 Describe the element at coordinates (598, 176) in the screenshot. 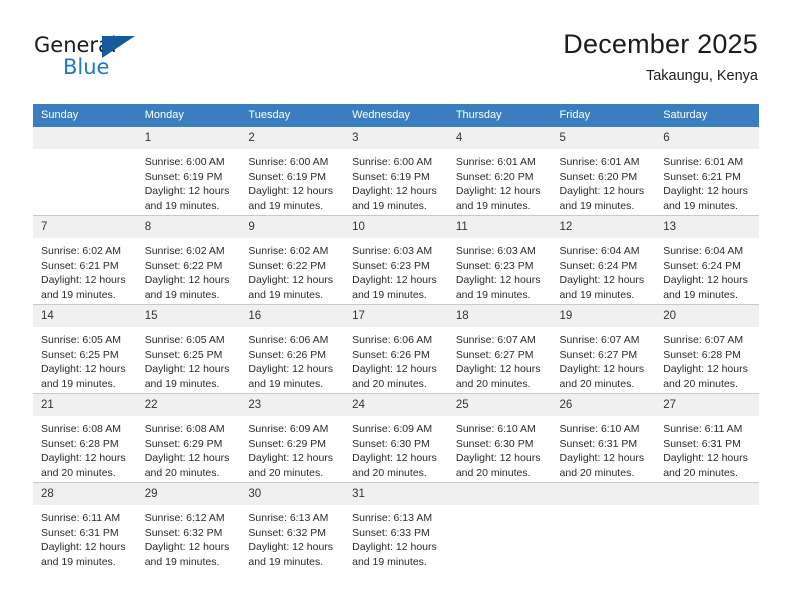

I see `sunset-text: Sunset: 6:20 PM` at that location.